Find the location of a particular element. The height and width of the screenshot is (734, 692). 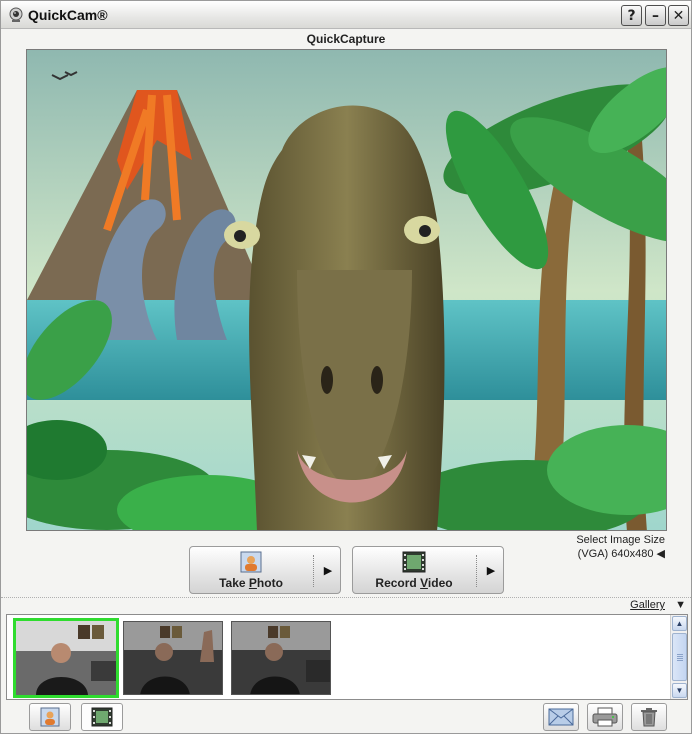

record-video-button: Record Video ▶ is located at coordinates (428, 570).